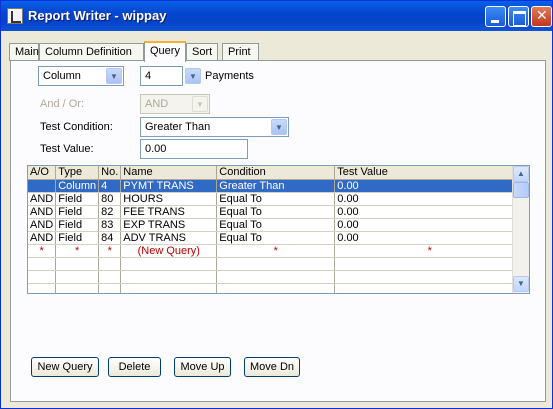 The height and width of the screenshot is (409, 553). Describe the element at coordinates (541, 16) in the screenshot. I see `close-button` at that location.